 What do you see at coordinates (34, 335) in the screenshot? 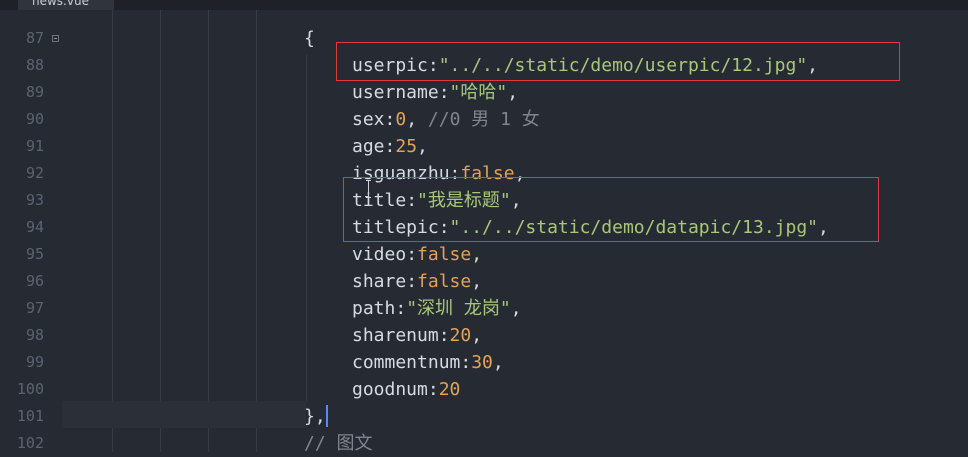
I see `line-number: 98` at bounding box center [34, 335].